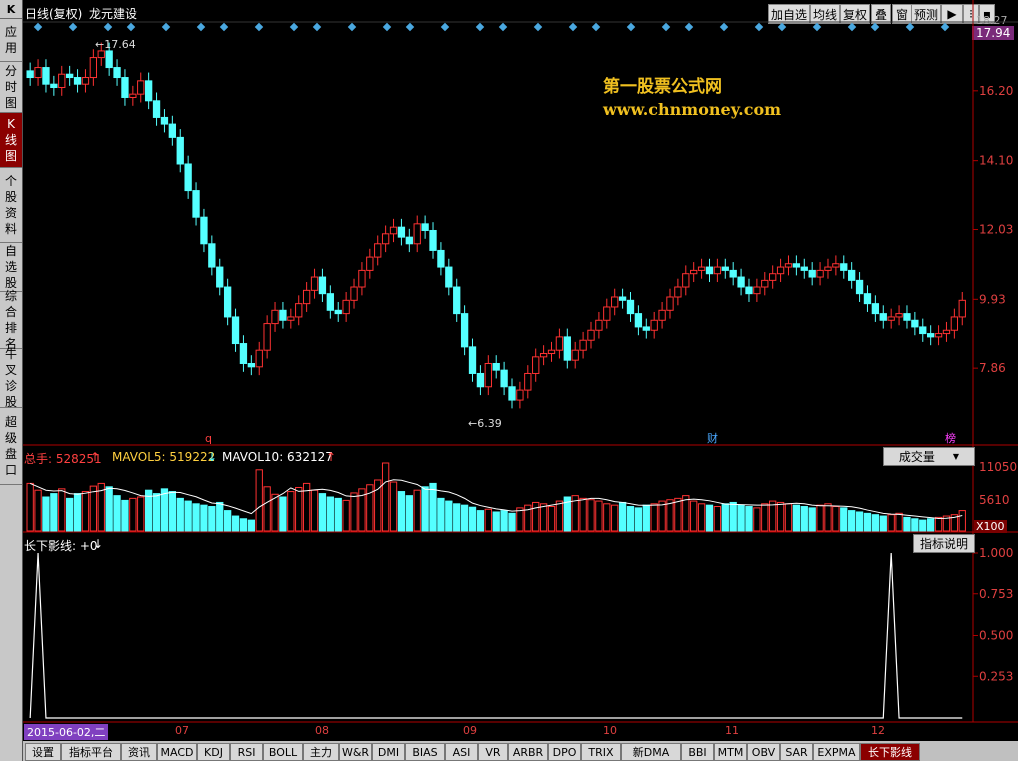  I want to click on tab-12: VR, so click(493, 752).